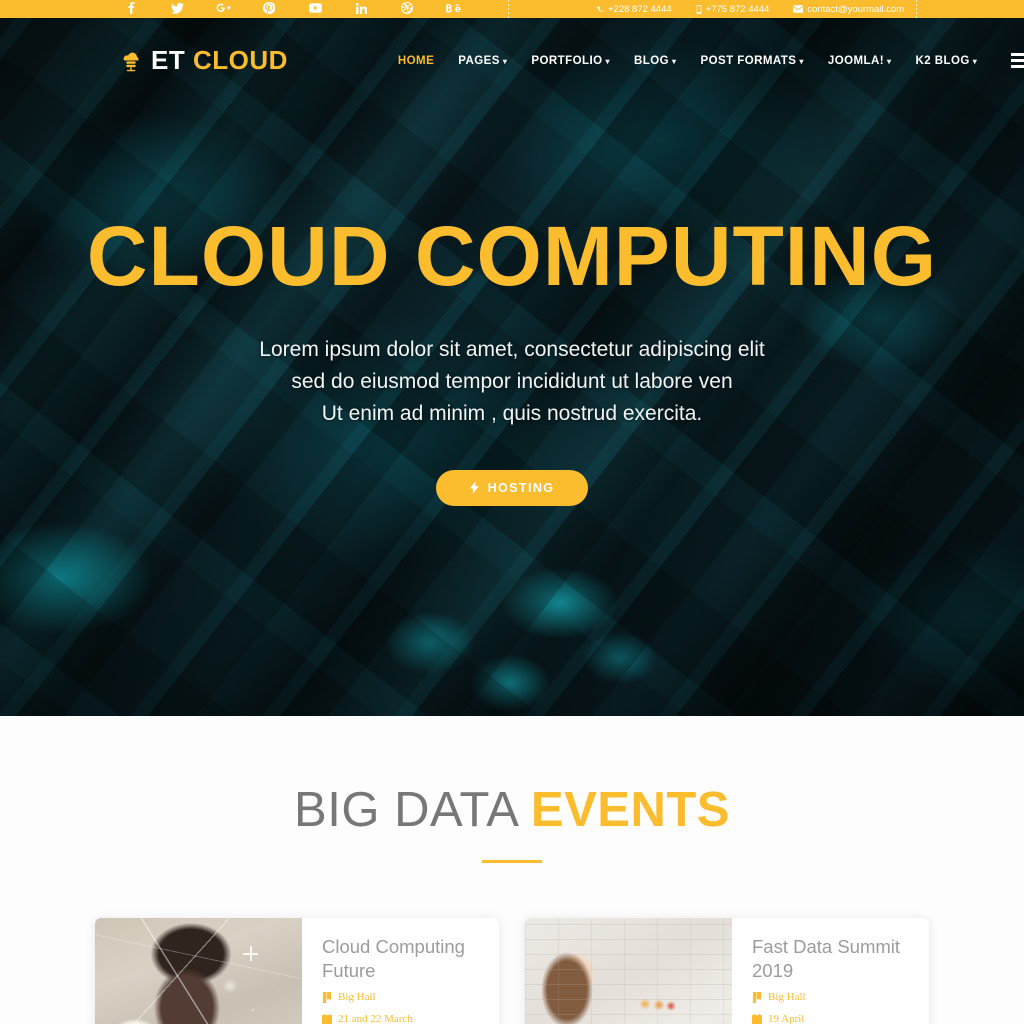 The width and height of the screenshot is (1024, 1024). I want to click on mobile-icon, so click(698, 9).